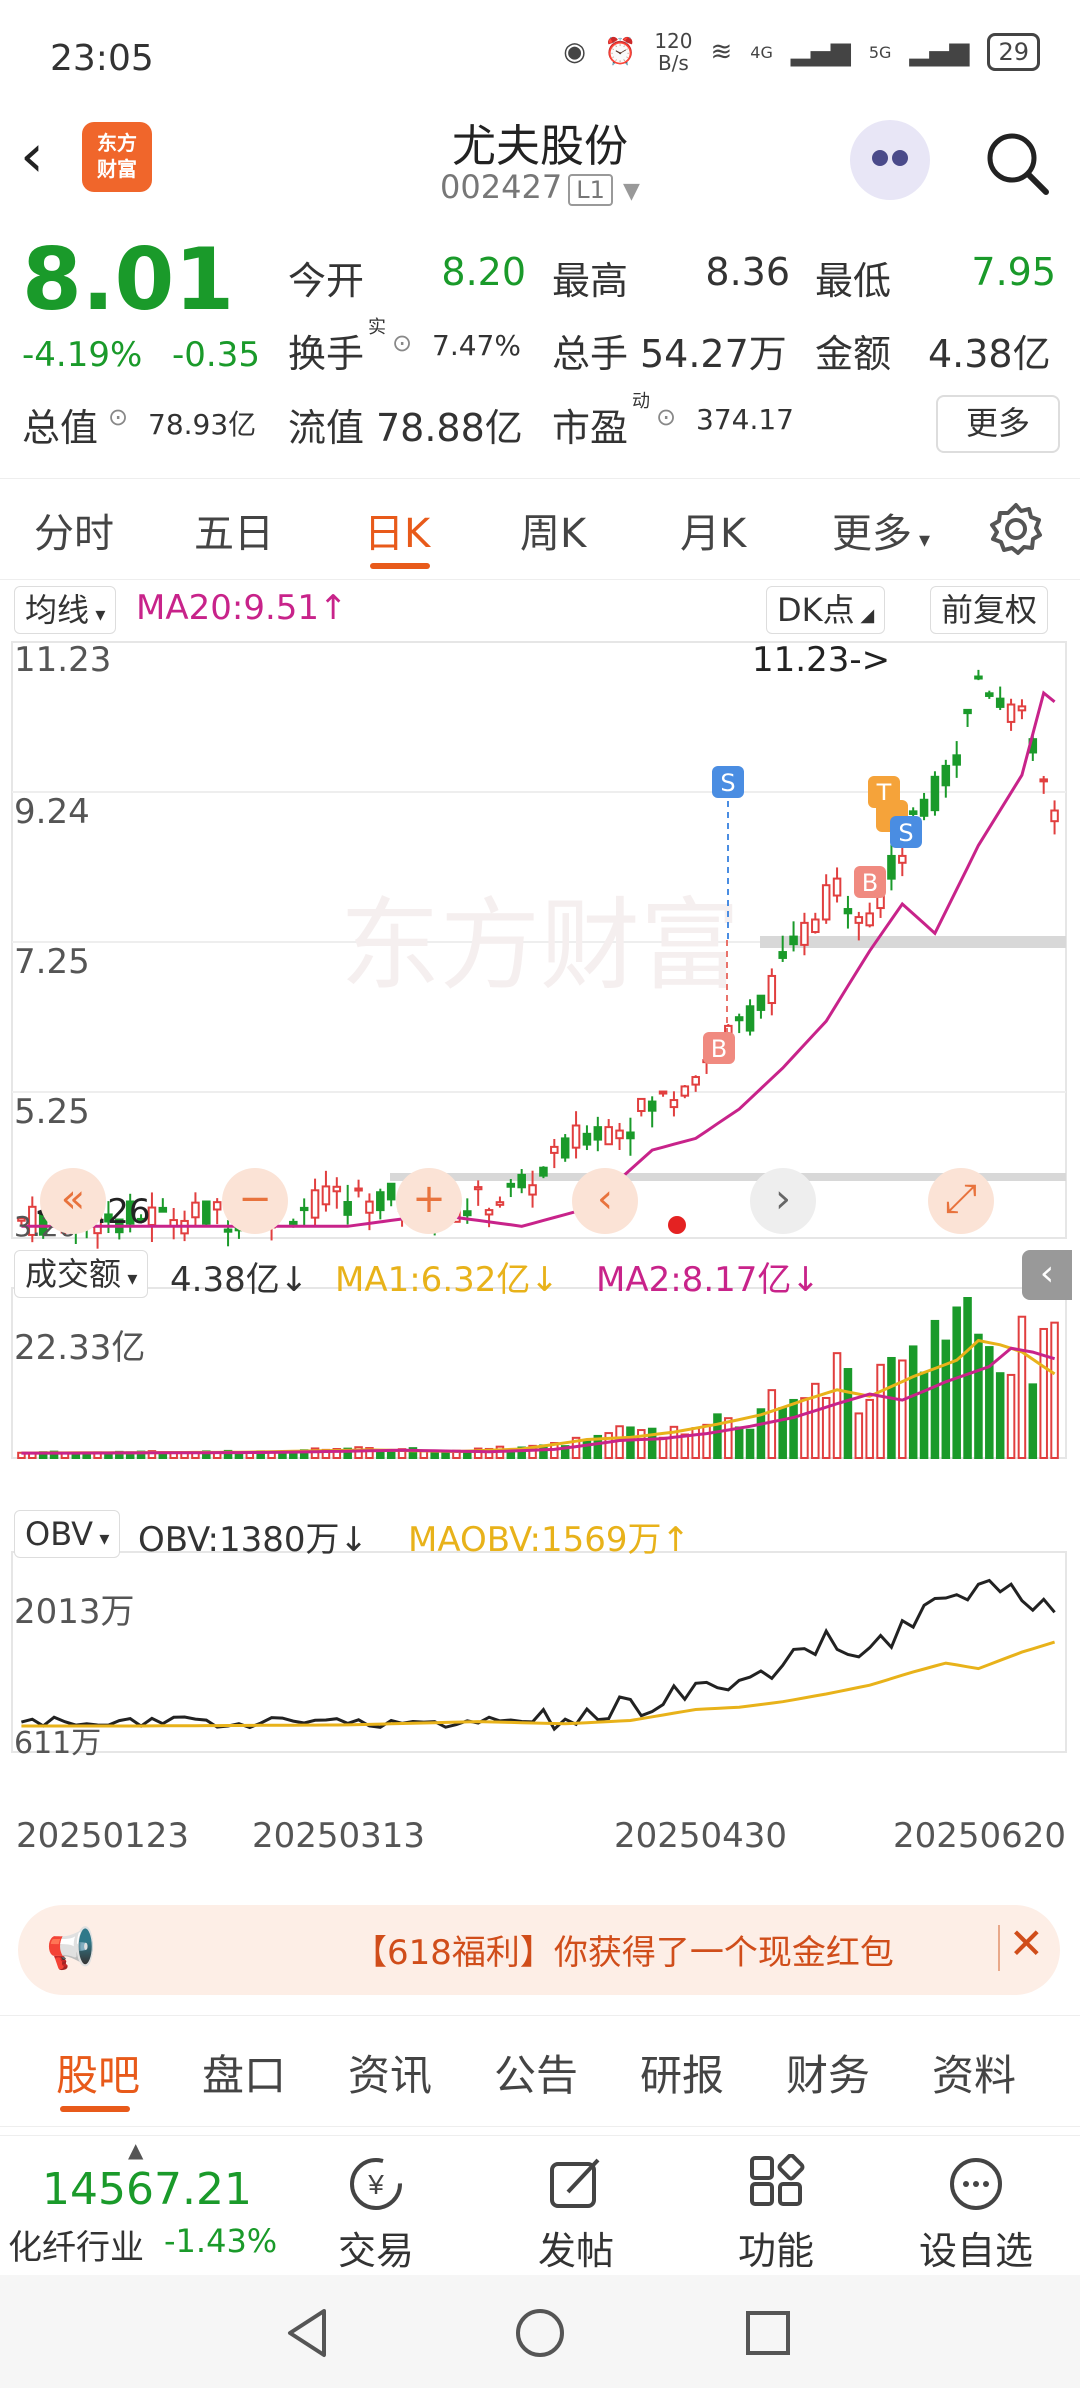 The height and width of the screenshot is (2388, 1080). What do you see at coordinates (605, 1201) in the screenshot?
I see `scroll-left-button: ‹` at bounding box center [605, 1201].